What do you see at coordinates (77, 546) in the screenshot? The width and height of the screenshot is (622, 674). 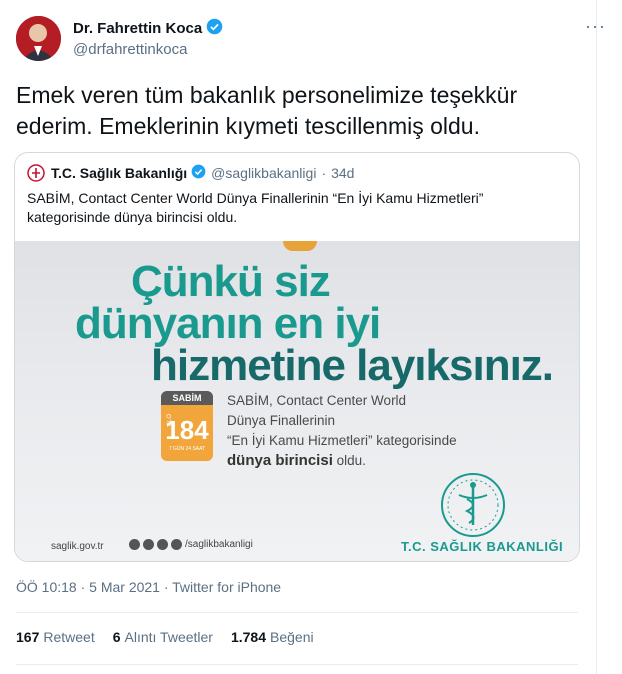 I see `footer-url: saglik.gov.tr` at bounding box center [77, 546].